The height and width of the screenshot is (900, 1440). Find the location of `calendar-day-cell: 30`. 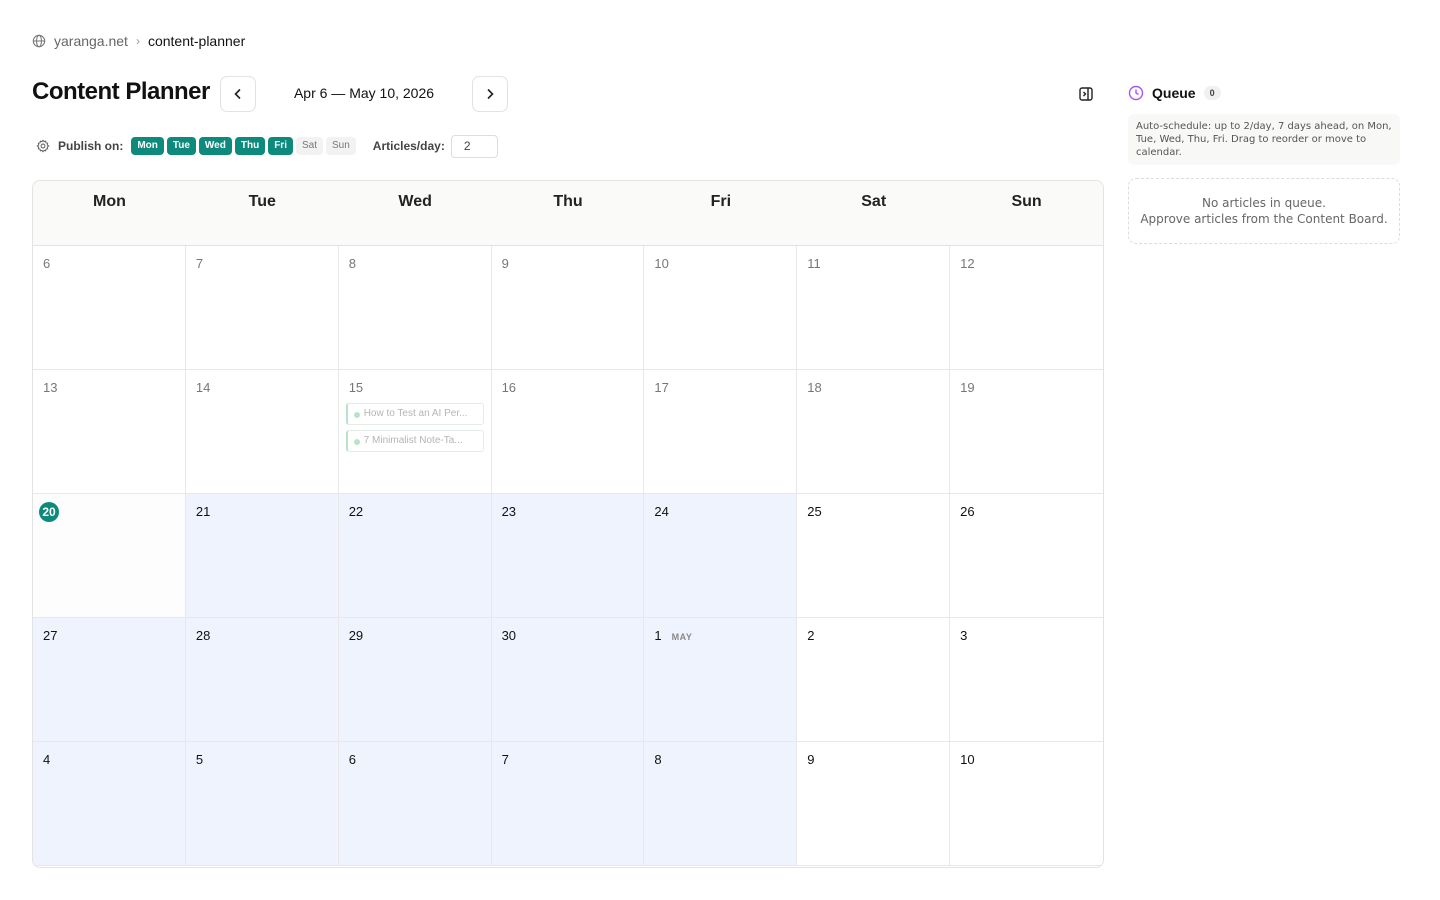

calendar-day-cell: 30 is located at coordinates (568, 680).